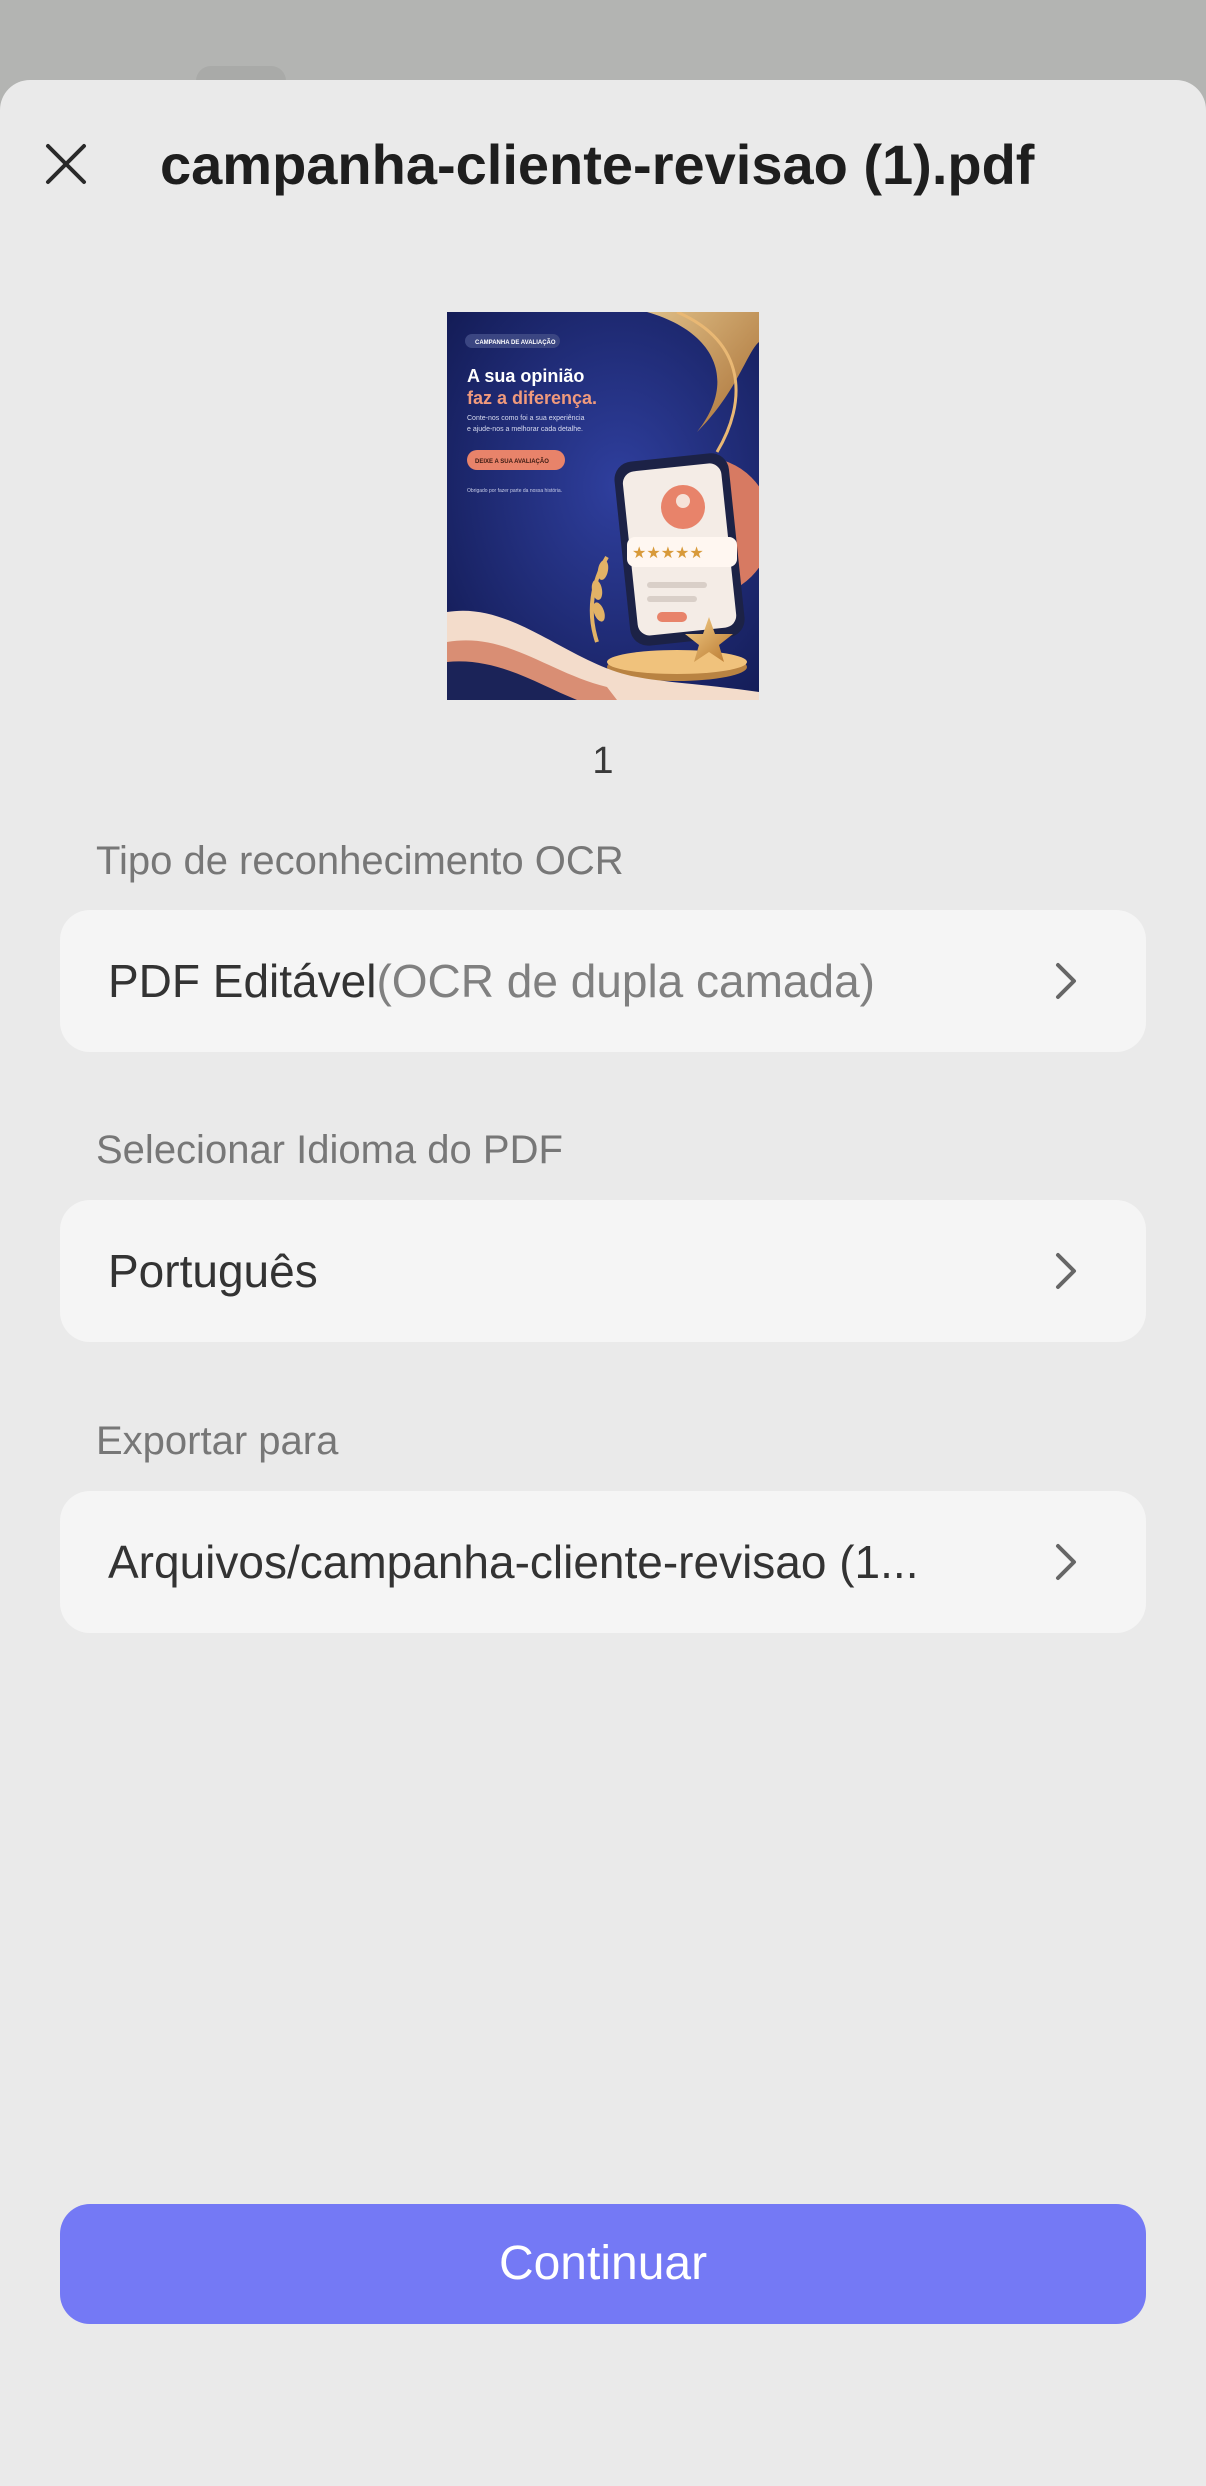  Describe the element at coordinates (603, 1271) in the screenshot. I see `language-selector: Português` at that location.